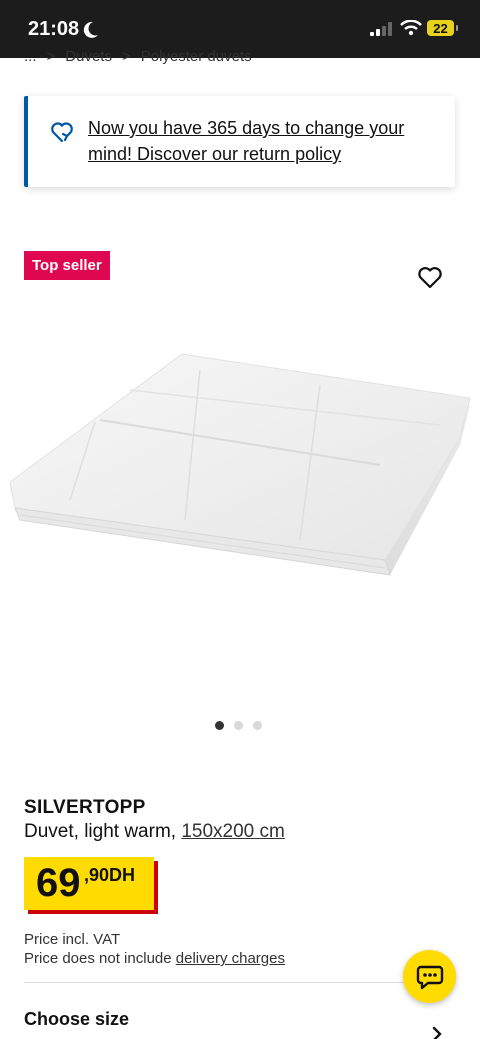 The width and height of the screenshot is (480, 1039). I want to click on chat-button, so click(429, 976).